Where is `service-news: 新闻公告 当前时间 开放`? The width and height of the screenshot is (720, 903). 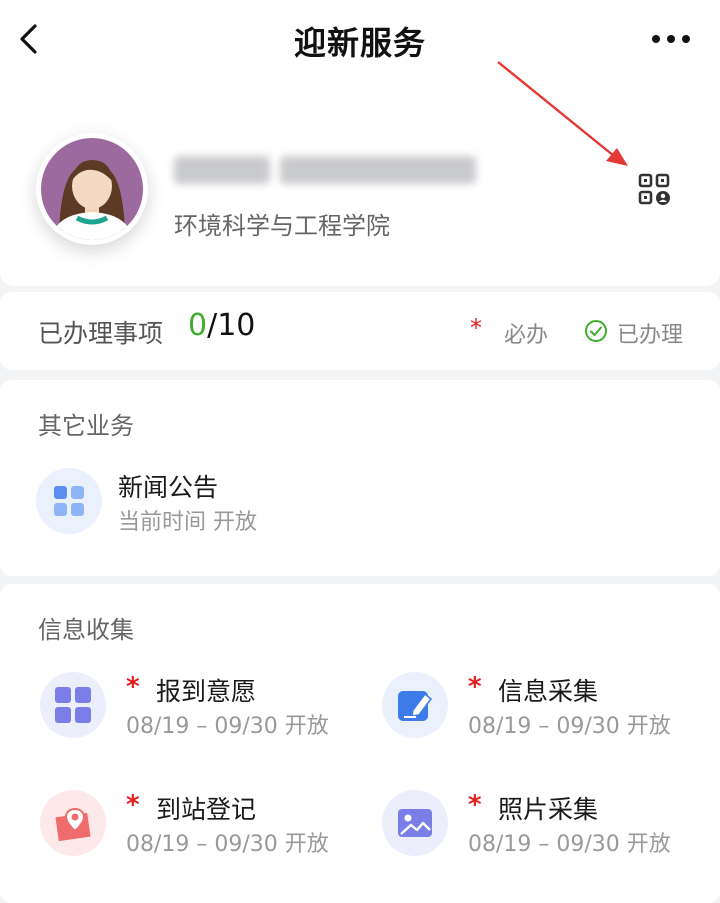
service-news: 新闻公告 当前时间 开放 is located at coordinates (201, 508).